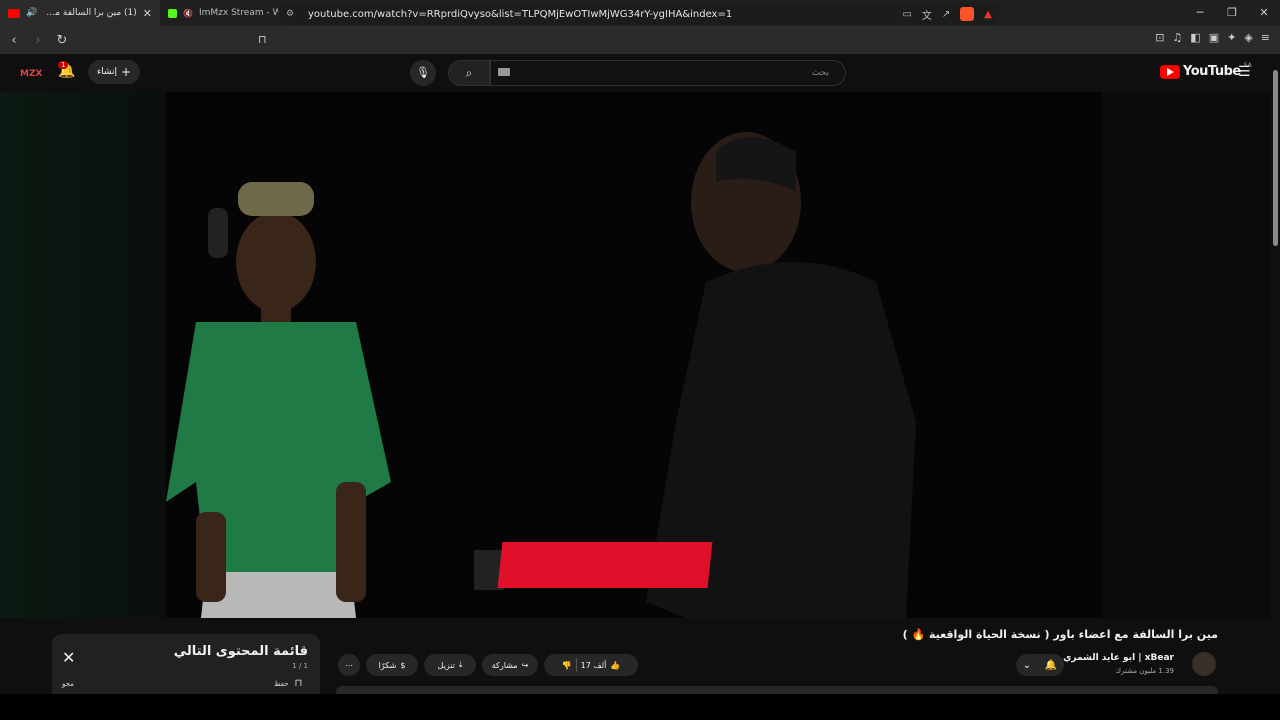  I want to click on kick-favicon-icon, so click(172, 13).